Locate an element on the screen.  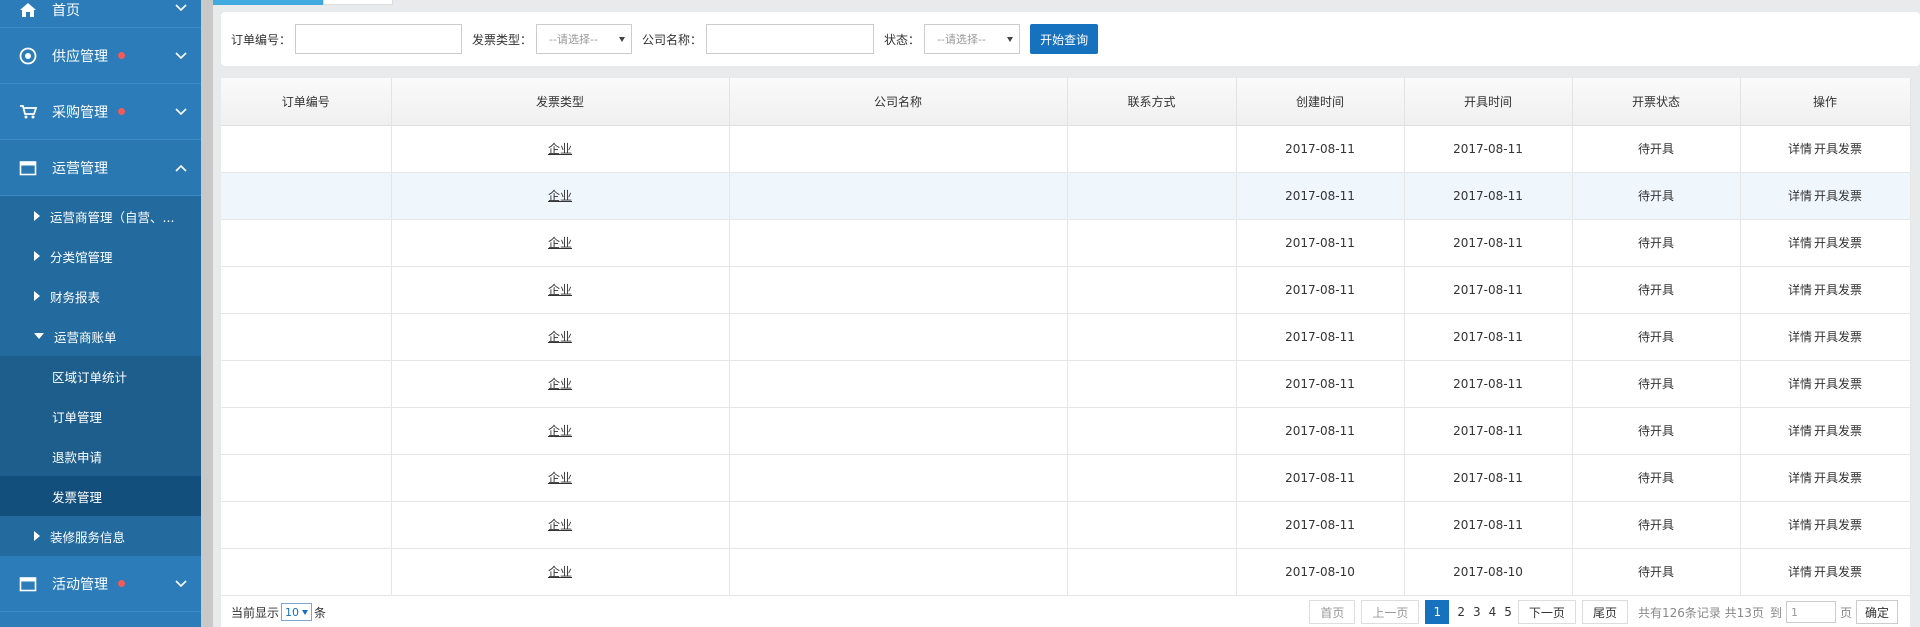
sidebar-item-order-mgmt: 订单管理 is located at coordinates (100, 416).